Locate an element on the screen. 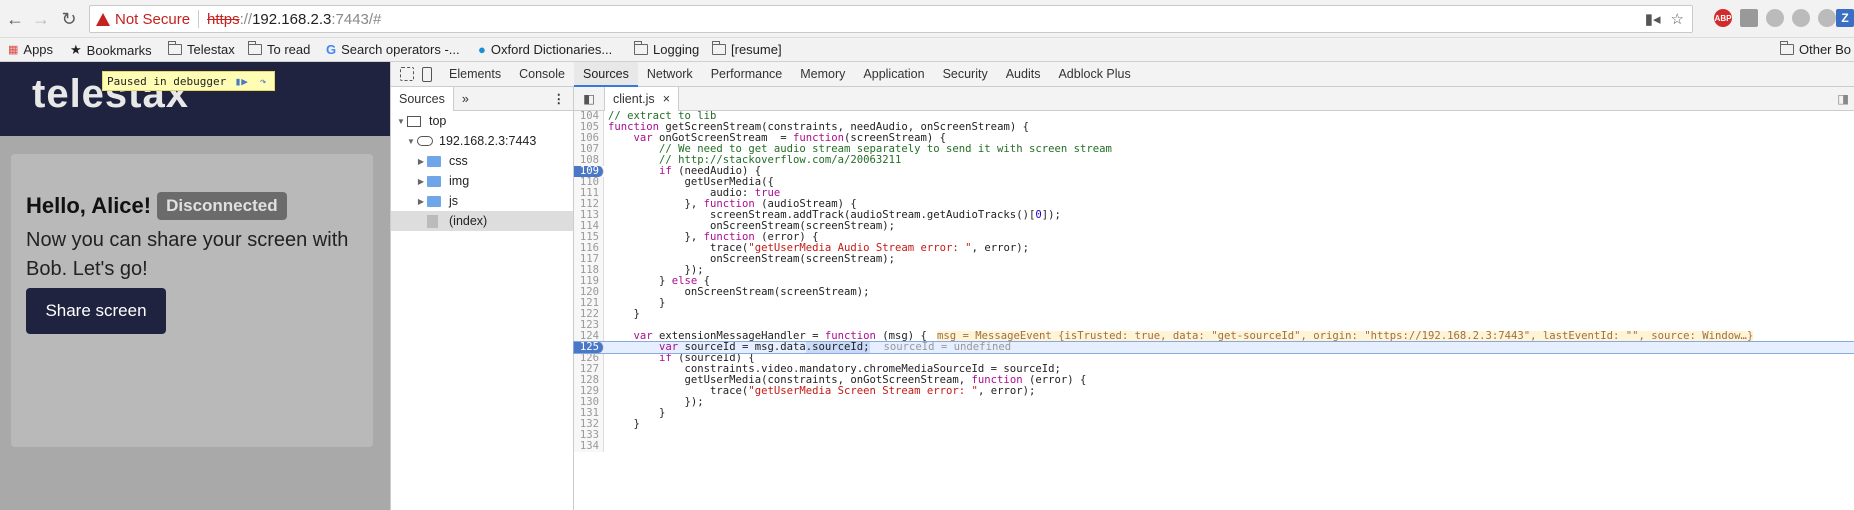 The image size is (1854, 510). more-options-icon: ⋮ is located at coordinates (559, 98).